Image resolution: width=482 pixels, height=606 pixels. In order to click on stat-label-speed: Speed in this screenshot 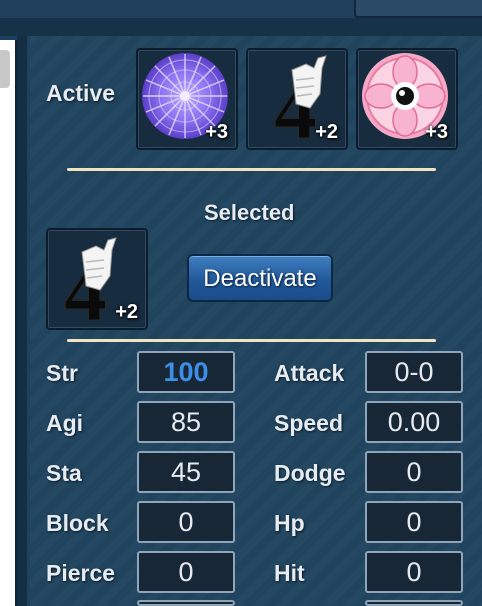, I will do `click(309, 423)`.